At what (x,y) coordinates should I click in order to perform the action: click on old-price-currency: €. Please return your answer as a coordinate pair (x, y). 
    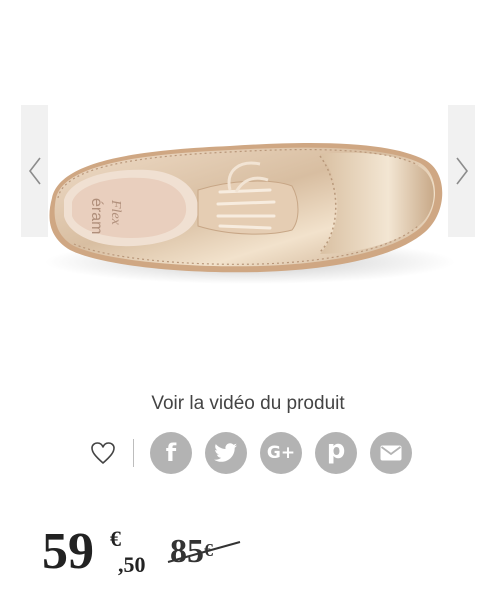
    Looking at the image, I should click on (208, 550).